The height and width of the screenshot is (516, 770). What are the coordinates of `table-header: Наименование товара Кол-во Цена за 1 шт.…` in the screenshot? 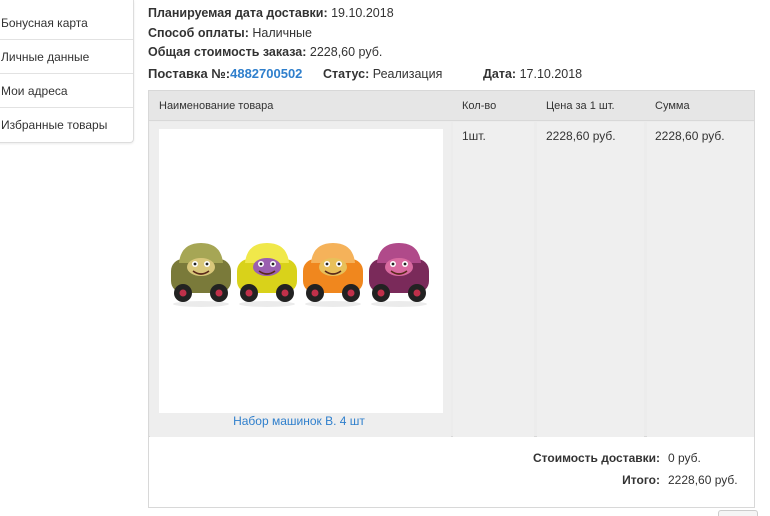 It's located at (451, 106).